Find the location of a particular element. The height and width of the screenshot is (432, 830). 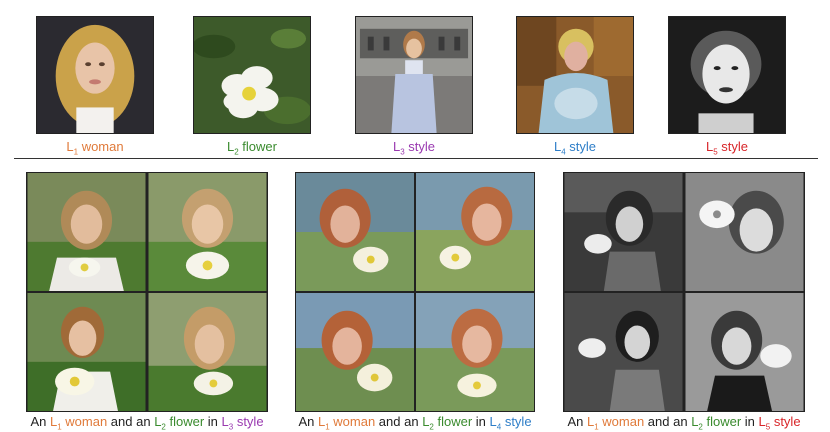

label-l4-style: L4 style is located at coordinates (575, 148).